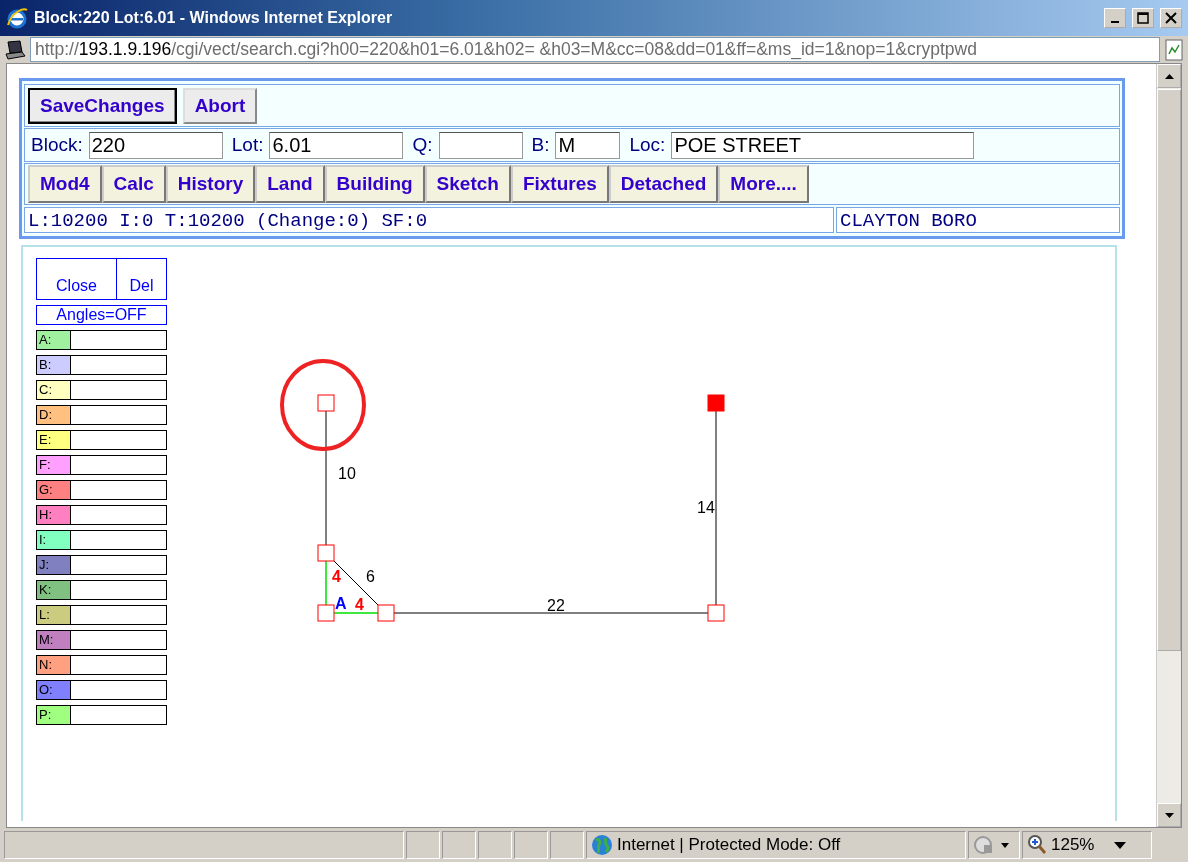 Image resolution: width=1188 pixels, height=862 pixels. I want to click on security-zone-status: Internet | Protected Mode: Off, so click(729, 845).